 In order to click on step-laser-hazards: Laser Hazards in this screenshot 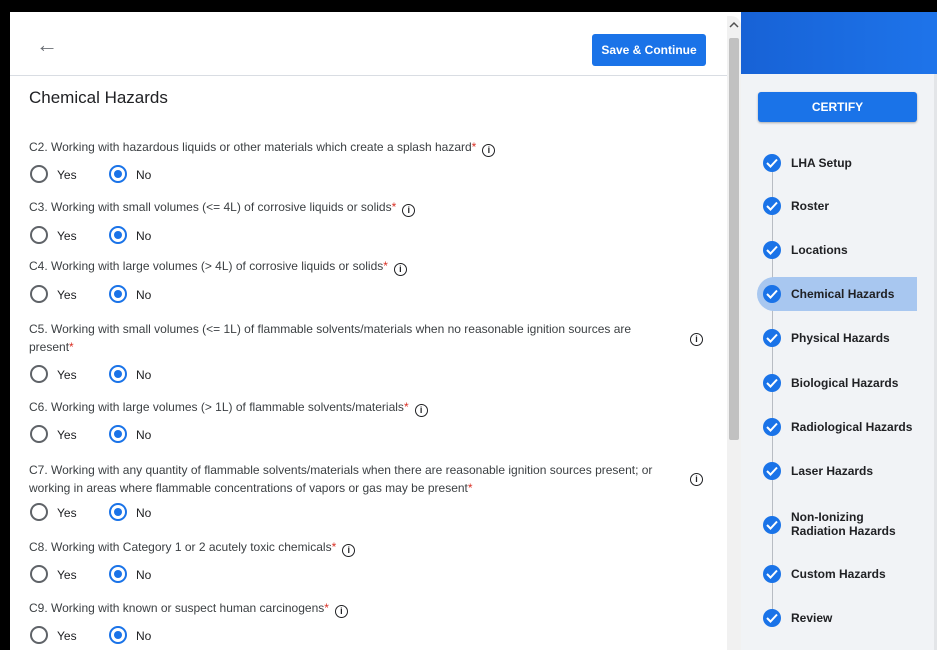, I will do `click(837, 471)`.